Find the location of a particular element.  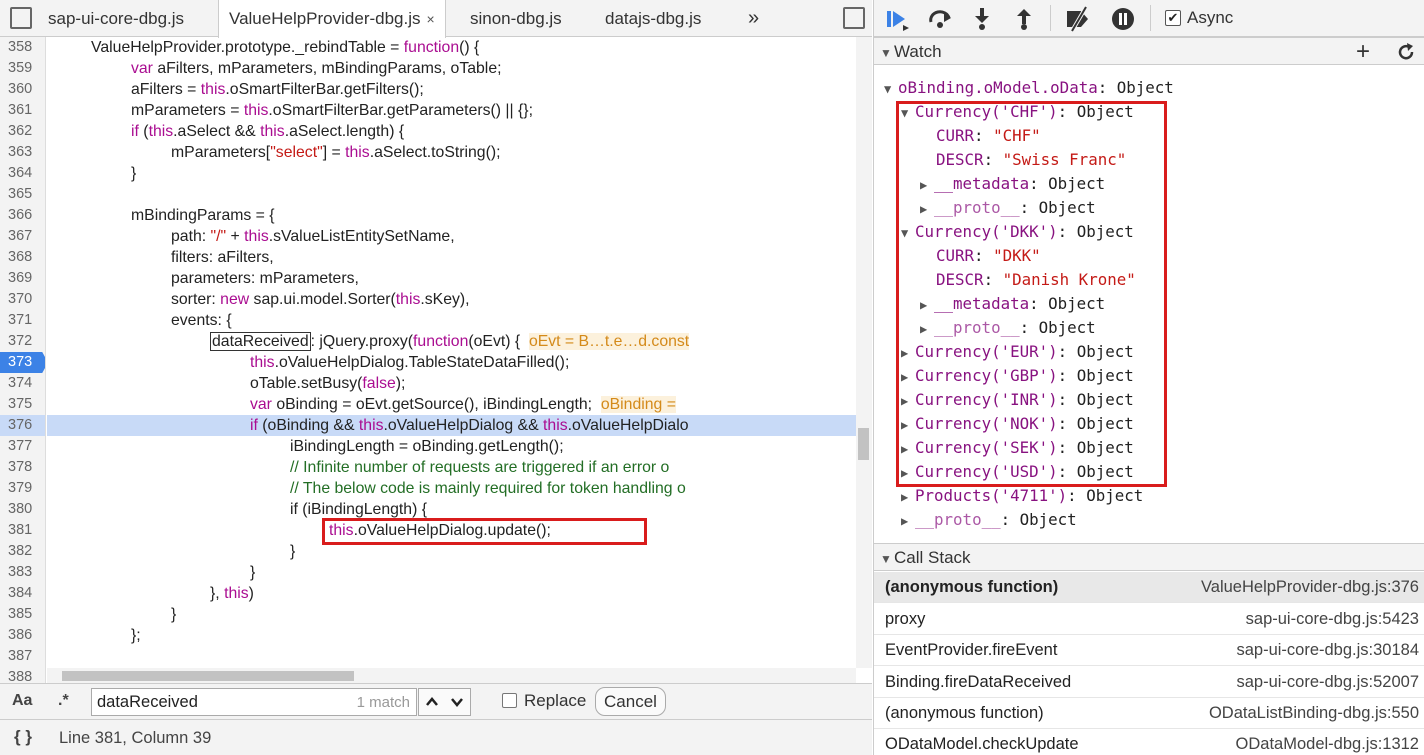

tree-node-chf: ▼ Currency('CHF'): Object is located at coordinates (1017, 112).